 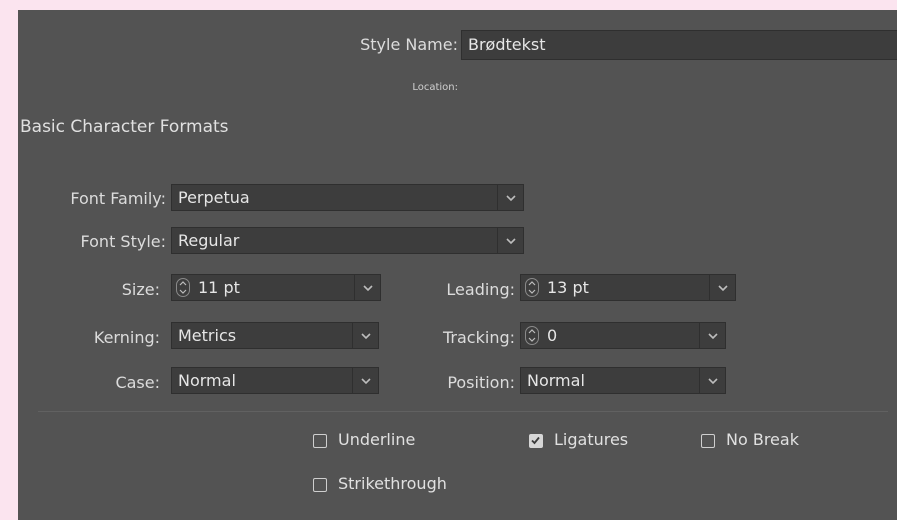 I want to click on size-value: 11 pt, so click(x=219, y=287).